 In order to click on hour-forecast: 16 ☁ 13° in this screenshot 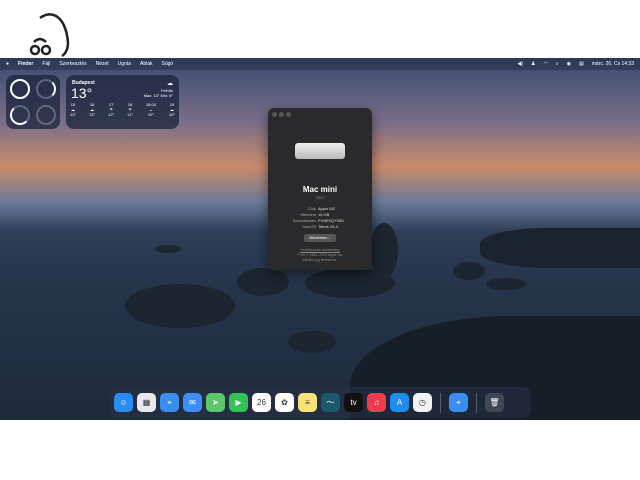, I will do `click(92, 109)`.